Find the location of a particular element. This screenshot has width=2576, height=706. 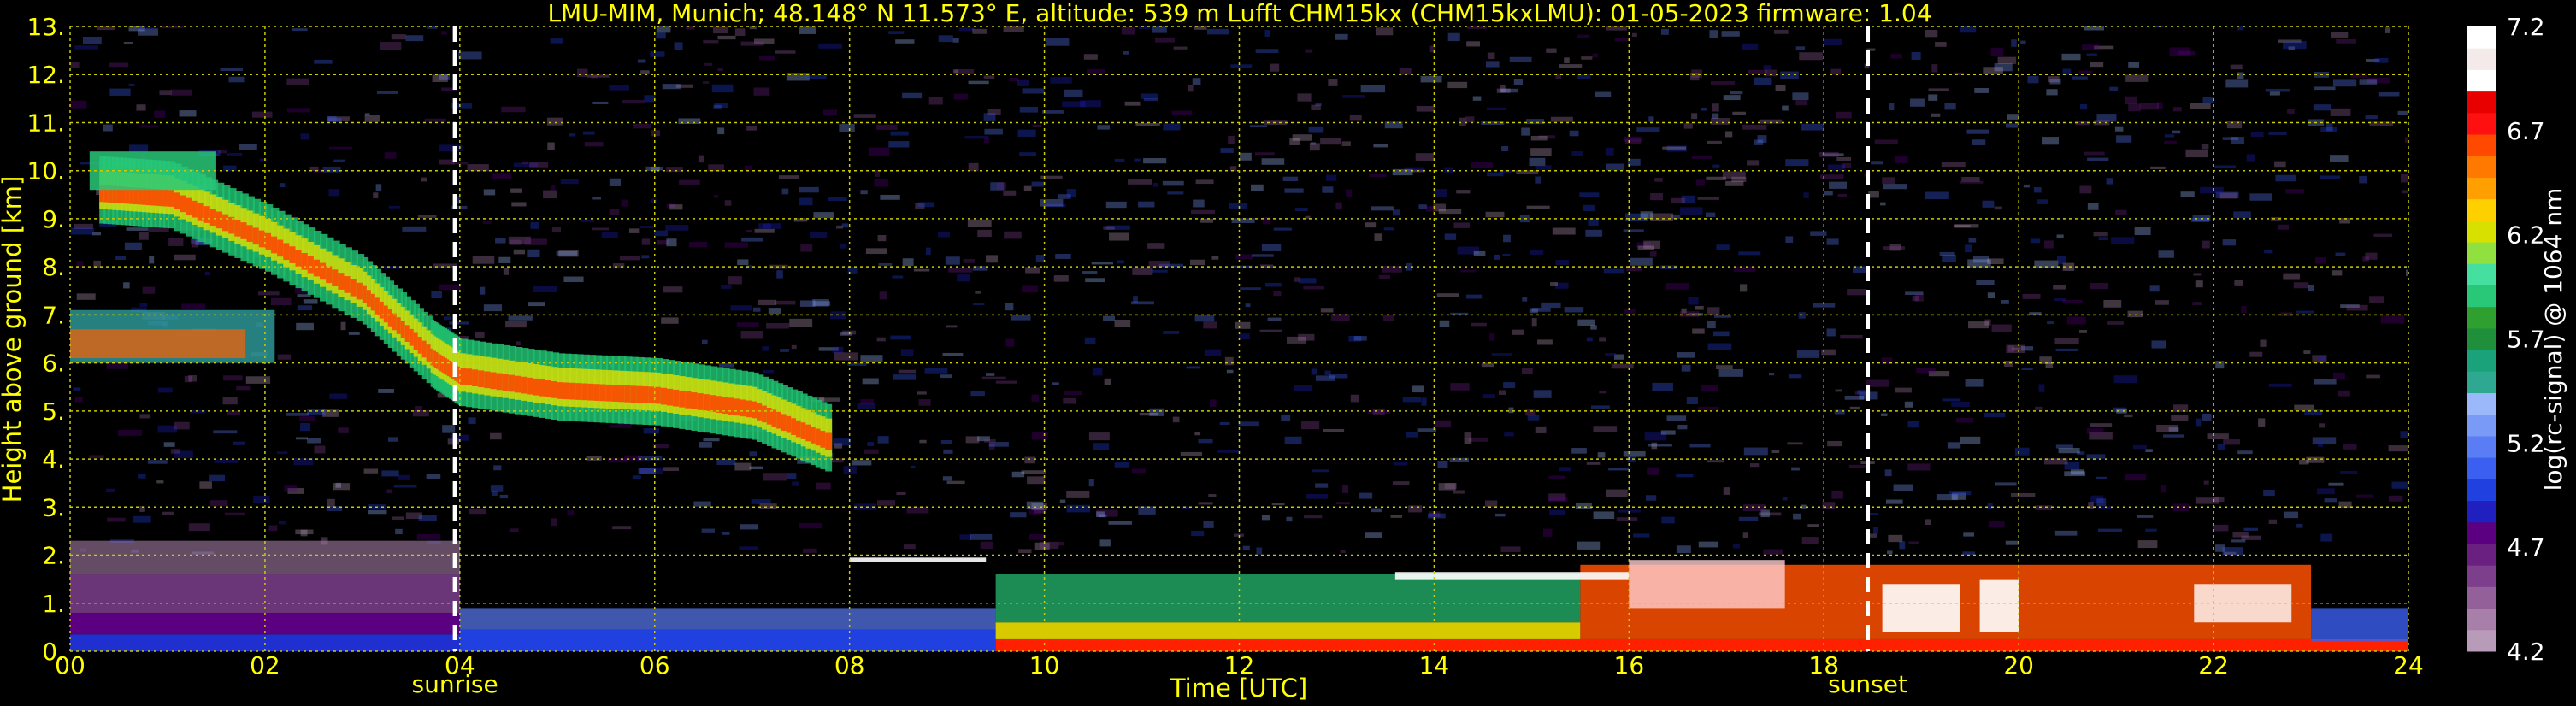

y-tick-label: 3. is located at coordinates (53, 507).